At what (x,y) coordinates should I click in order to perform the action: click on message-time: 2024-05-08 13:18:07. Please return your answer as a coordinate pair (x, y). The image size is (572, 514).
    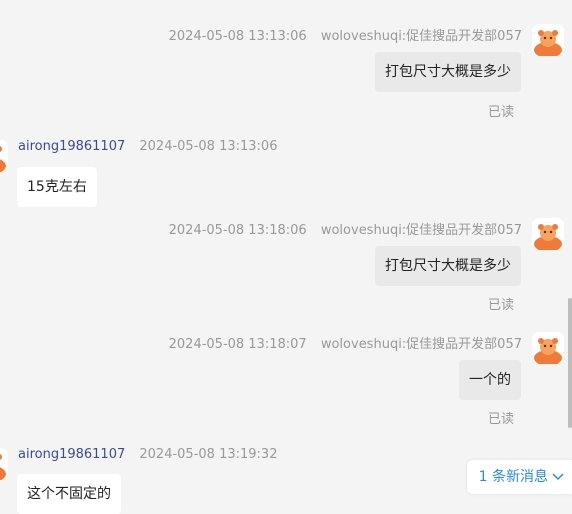
    Looking at the image, I should click on (237, 344).